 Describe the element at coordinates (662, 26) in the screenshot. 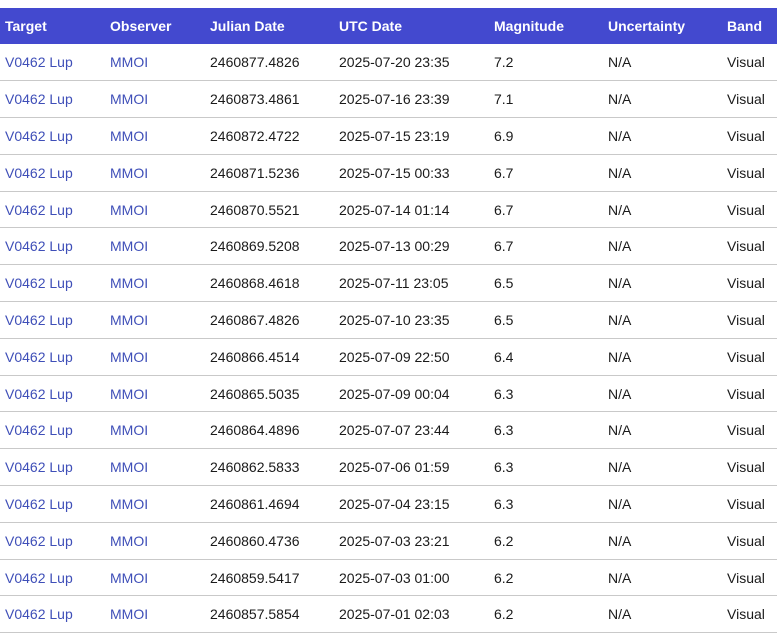

I see `column-header-uncertainty: Uncertainty` at that location.